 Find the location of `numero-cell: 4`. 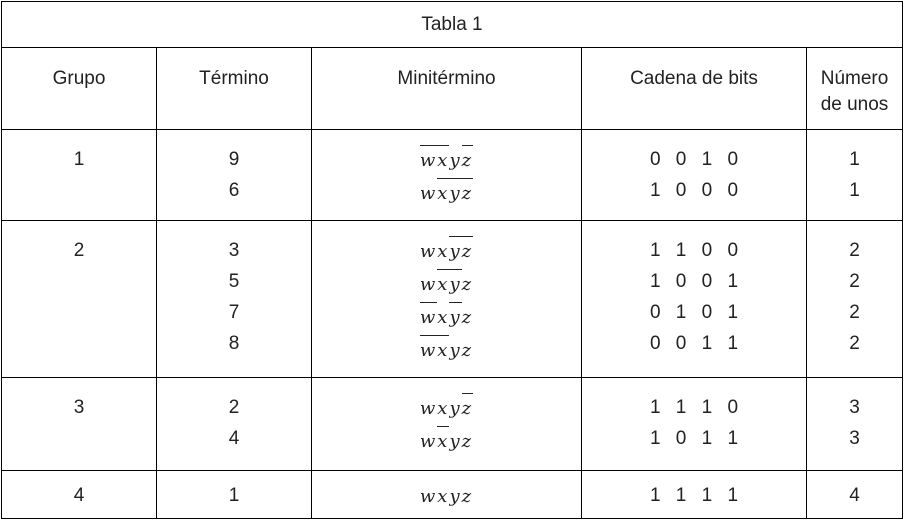

numero-cell: 4 is located at coordinates (854, 494).